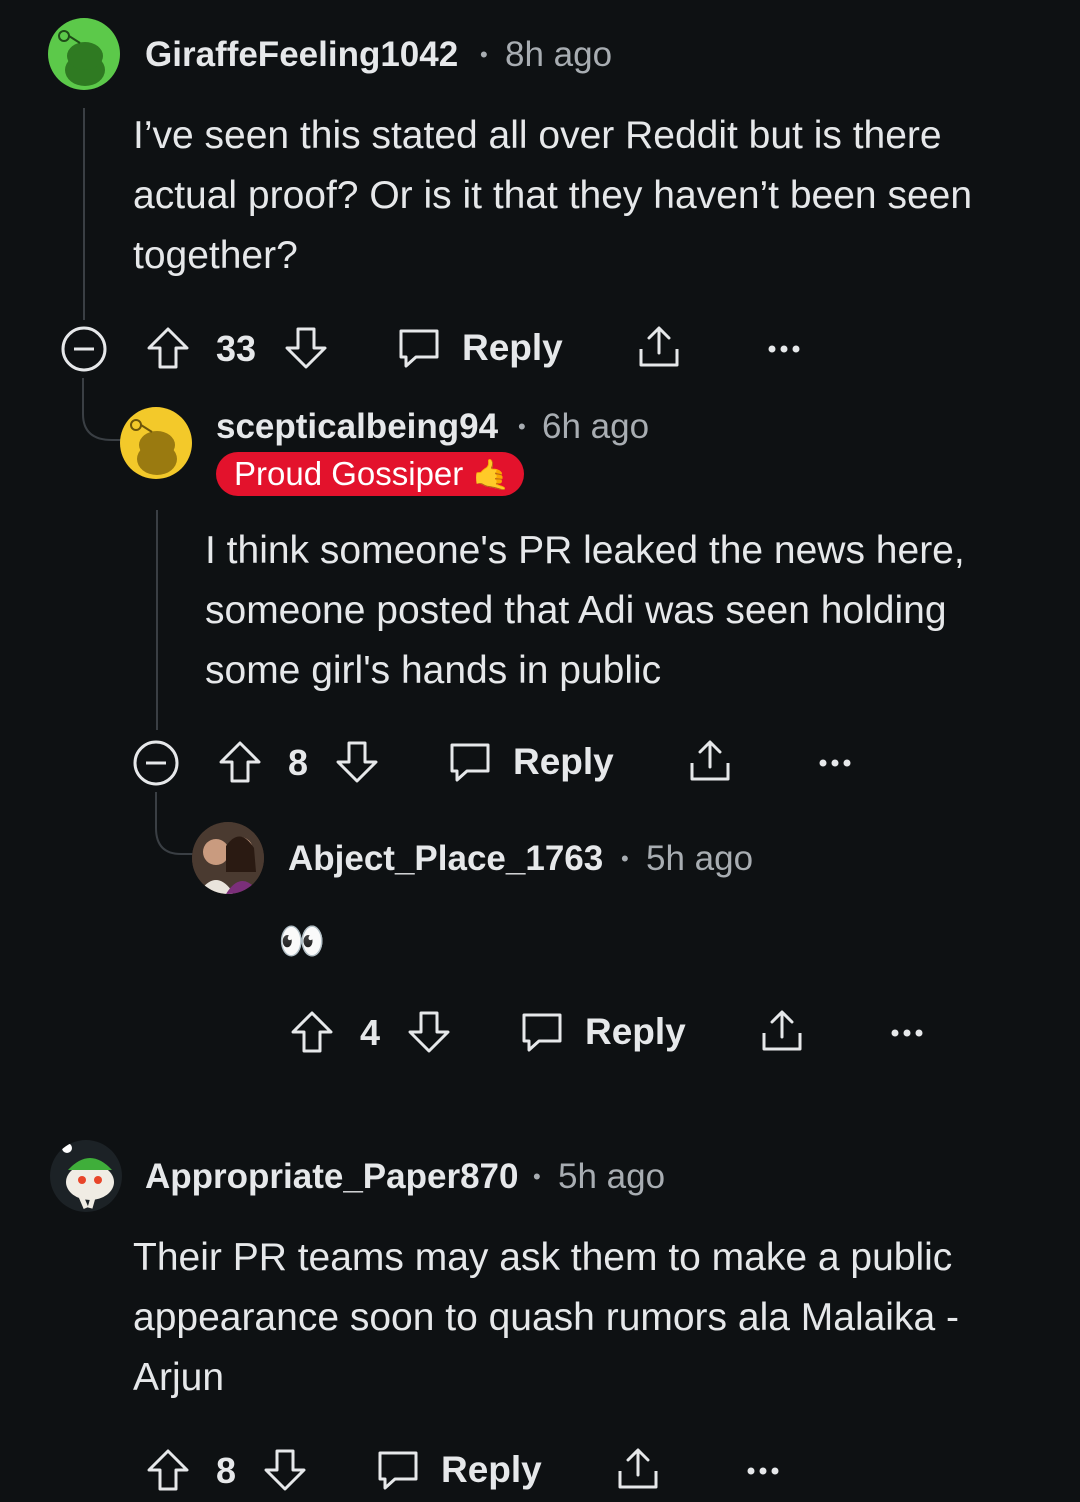 This screenshot has width=1080, height=1502. I want to click on vote-count: 4, so click(370, 1032).